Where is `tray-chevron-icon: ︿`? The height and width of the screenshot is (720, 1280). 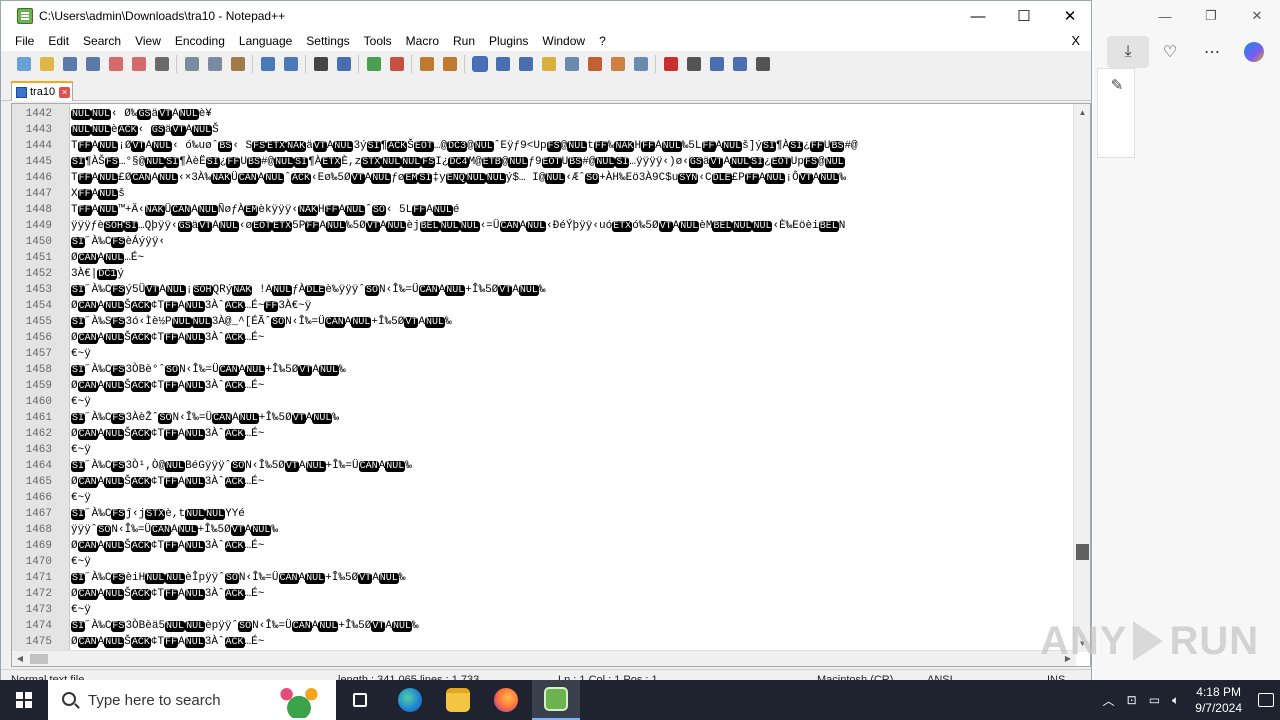 tray-chevron-icon: ︿ is located at coordinates (1109, 700).